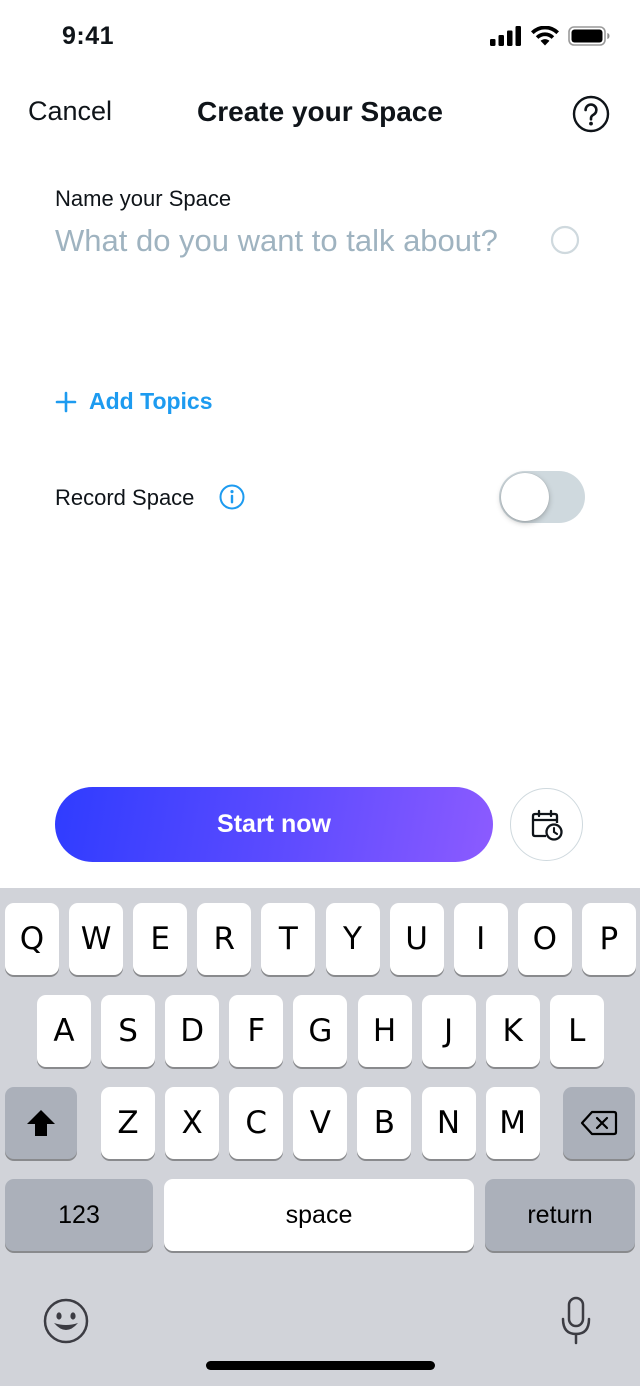 This screenshot has width=640, height=1386. I want to click on record-space-label: Record Space, so click(125, 497).